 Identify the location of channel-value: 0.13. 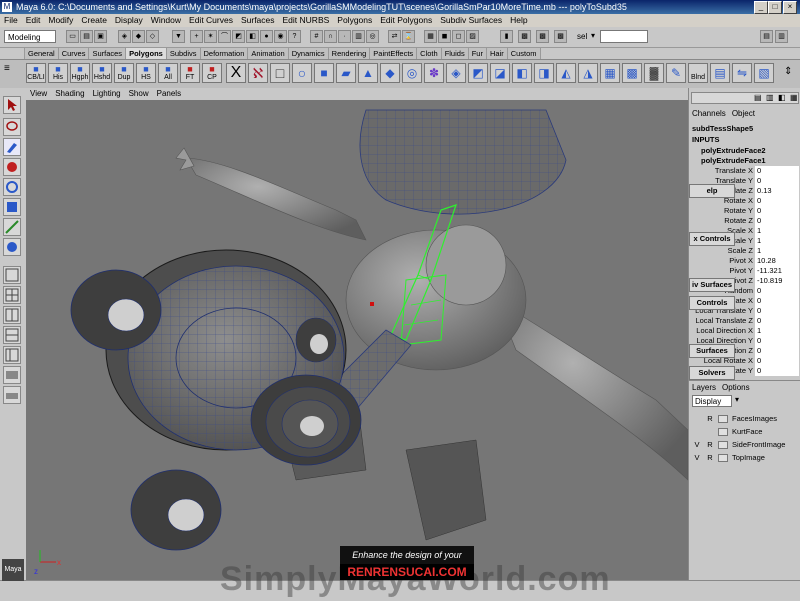
(777, 191).